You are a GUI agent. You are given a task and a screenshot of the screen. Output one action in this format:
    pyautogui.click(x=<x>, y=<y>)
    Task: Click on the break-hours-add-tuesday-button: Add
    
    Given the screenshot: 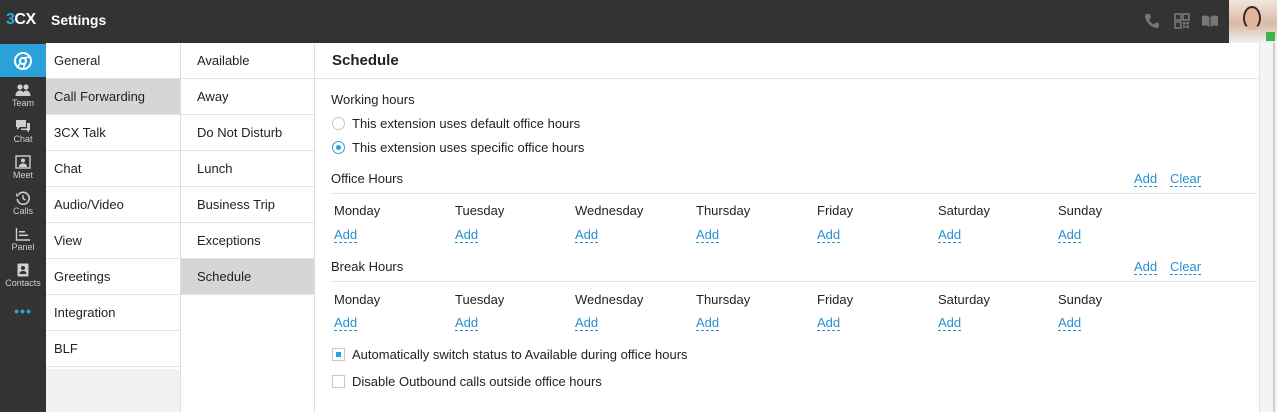 What is the action you would take?
    pyautogui.click(x=467, y=323)
    